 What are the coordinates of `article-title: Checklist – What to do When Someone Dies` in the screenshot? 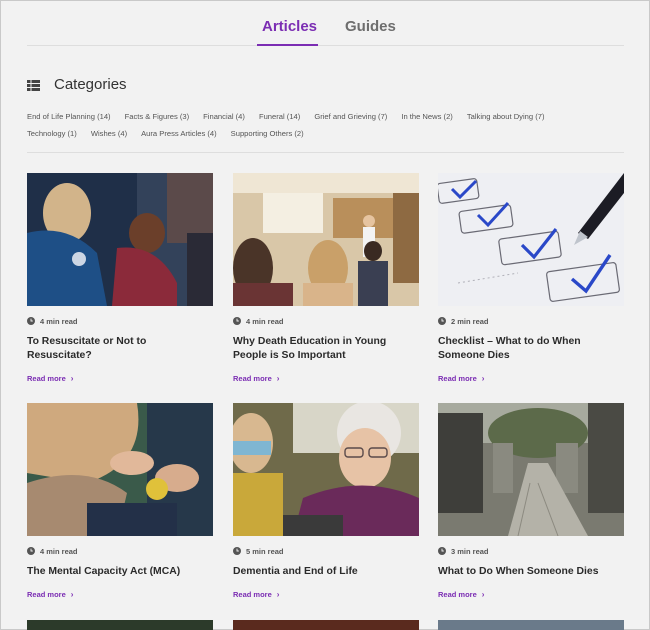 It's located at (531, 349).